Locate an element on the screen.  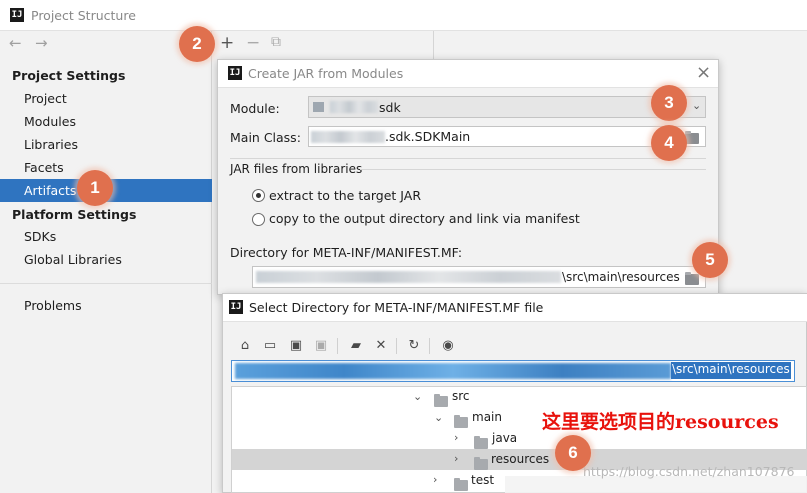
jar-files-section-label: JAR files from libraries is located at coordinates (296, 169).